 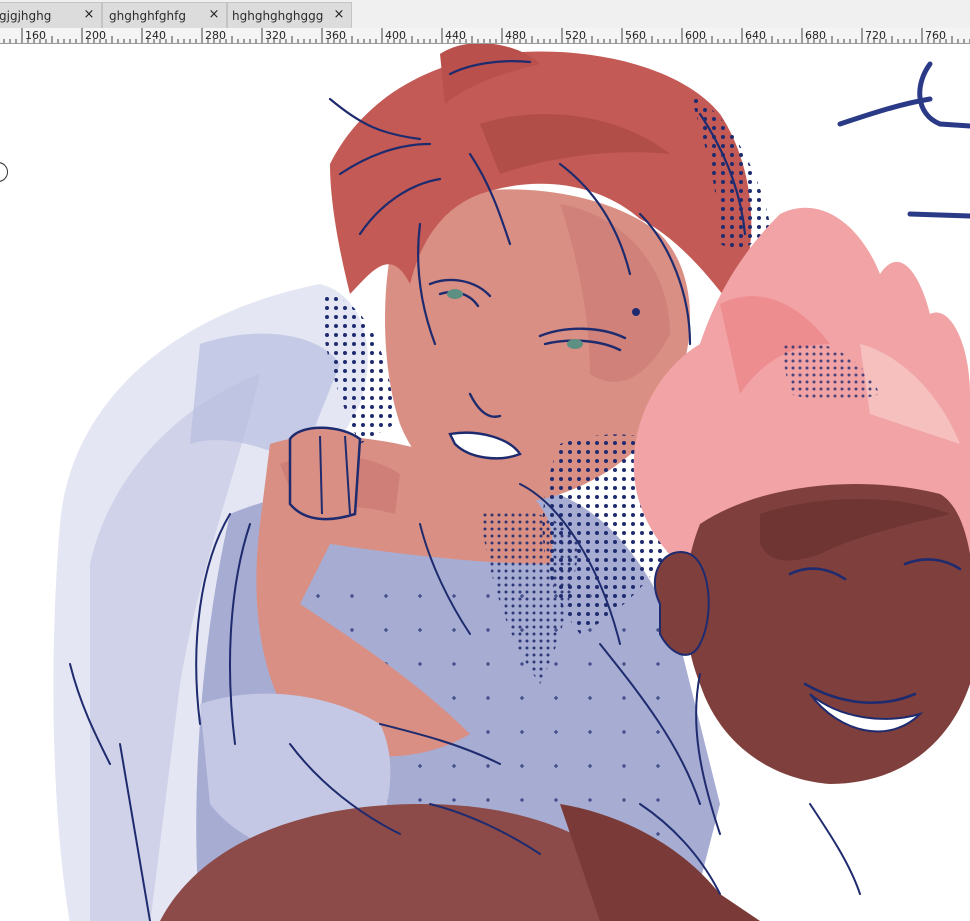 What do you see at coordinates (815, 35) in the screenshot?
I see `ruler-label: 680` at bounding box center [815, 35].